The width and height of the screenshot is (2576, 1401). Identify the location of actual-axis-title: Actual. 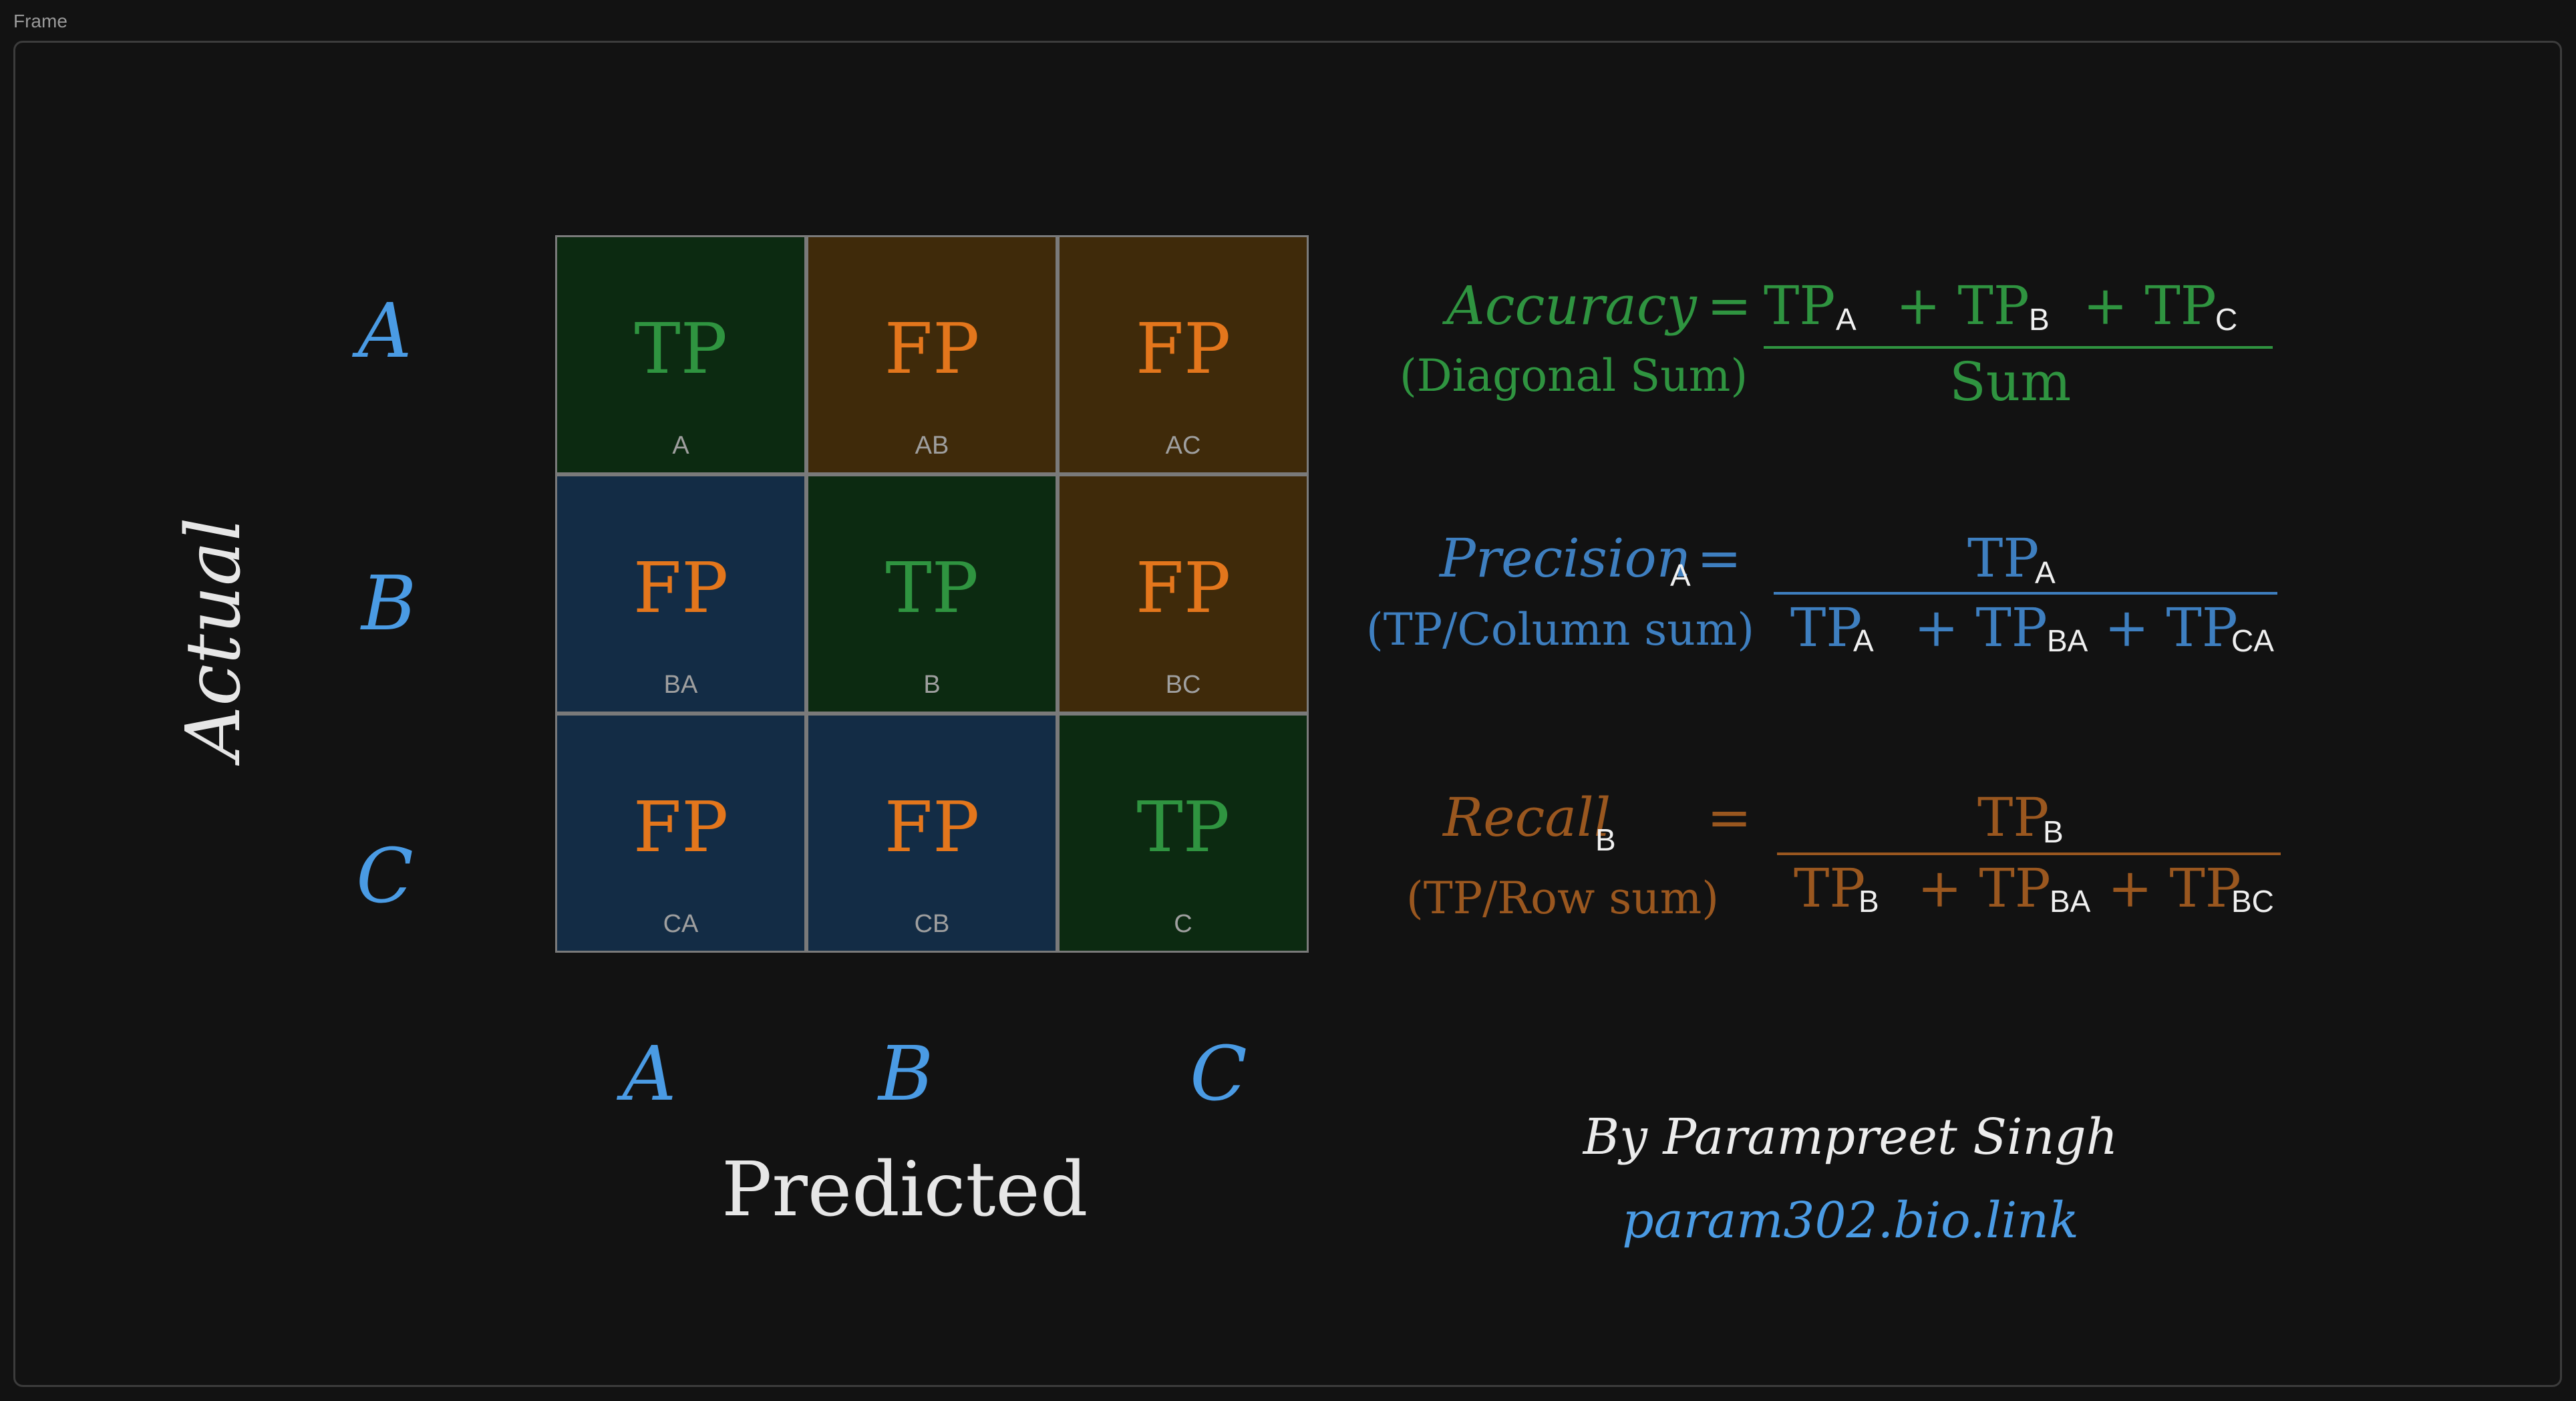
(213, 638).